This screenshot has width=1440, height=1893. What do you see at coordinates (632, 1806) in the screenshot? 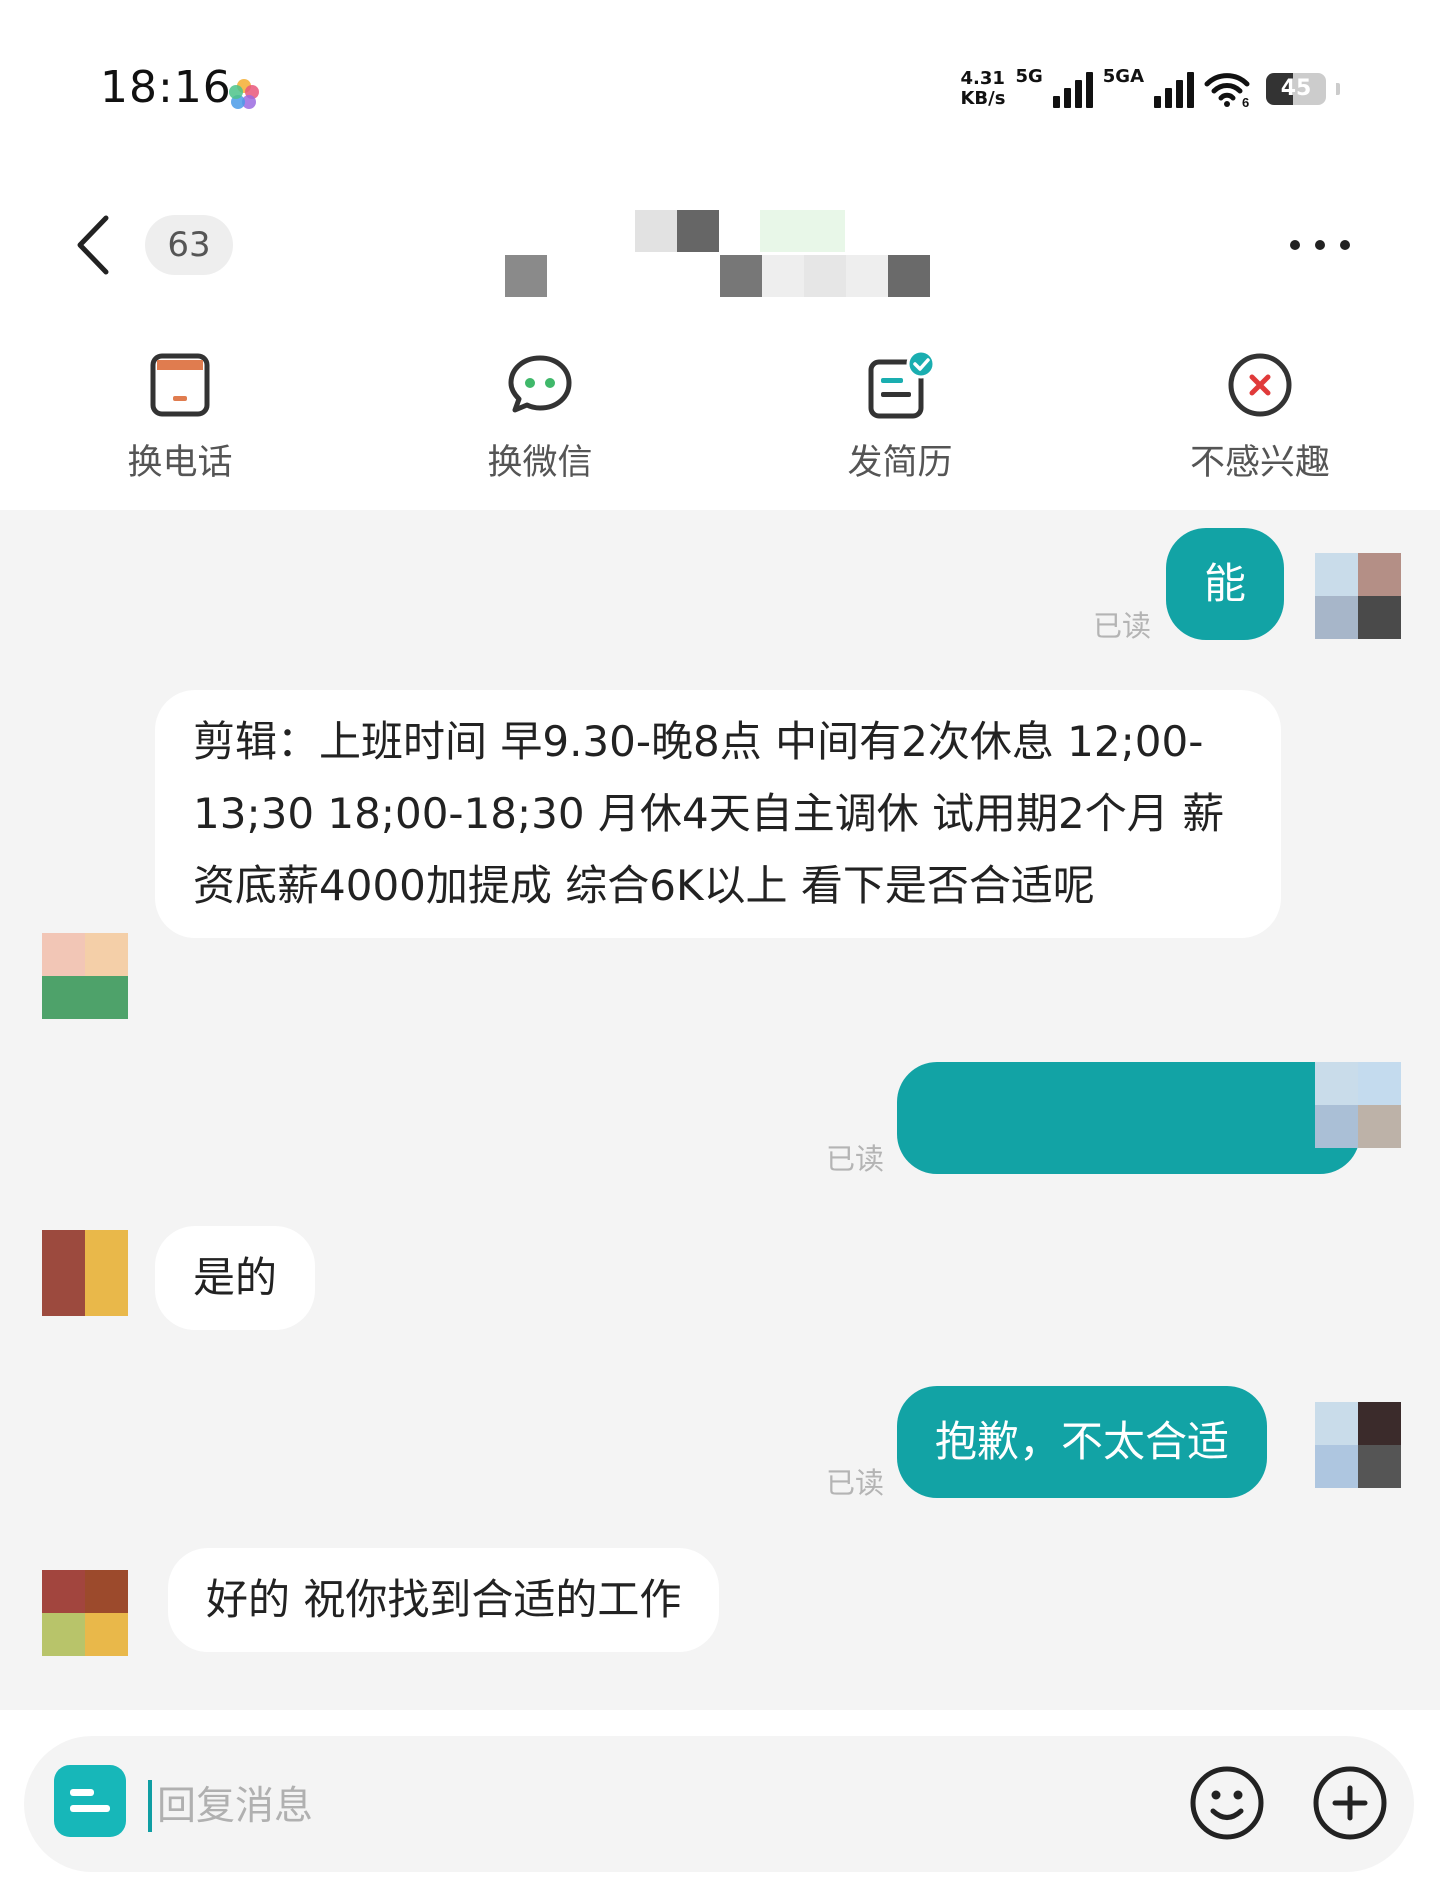
I see `reply-input` at bounding box center [632, 1806].